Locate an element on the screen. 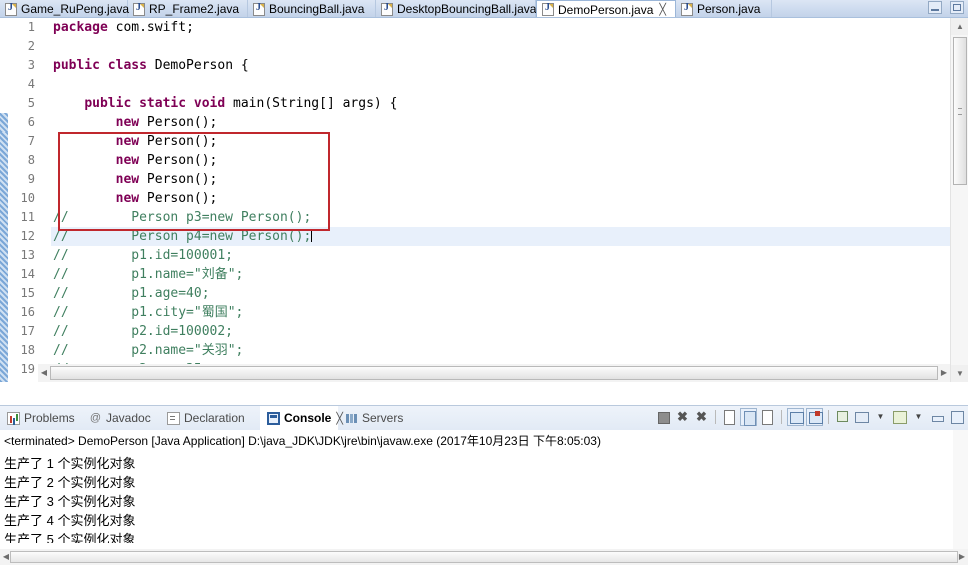 Image resolution: width=968 pixels, height=565 pixels. maximize-panel-button is located at coordinates (956, 417).